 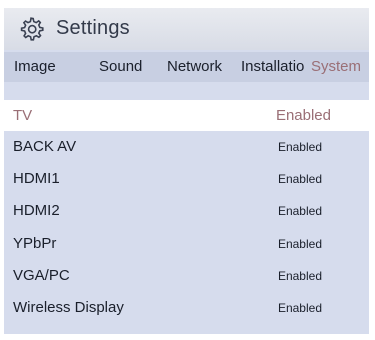 I want to click on source-row-wireless-display: Wireless Display Enabled, so click(x=186, y=307).